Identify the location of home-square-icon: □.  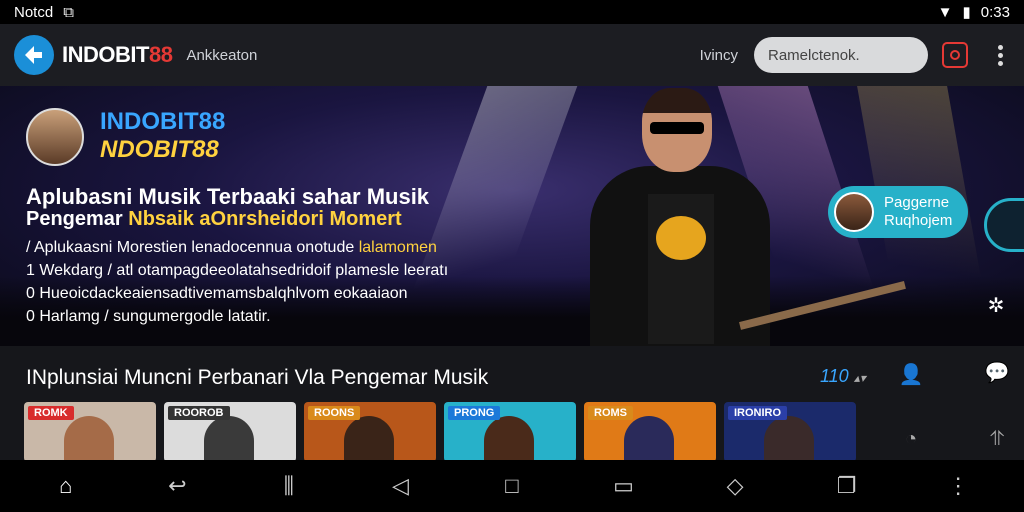
(512, 486).